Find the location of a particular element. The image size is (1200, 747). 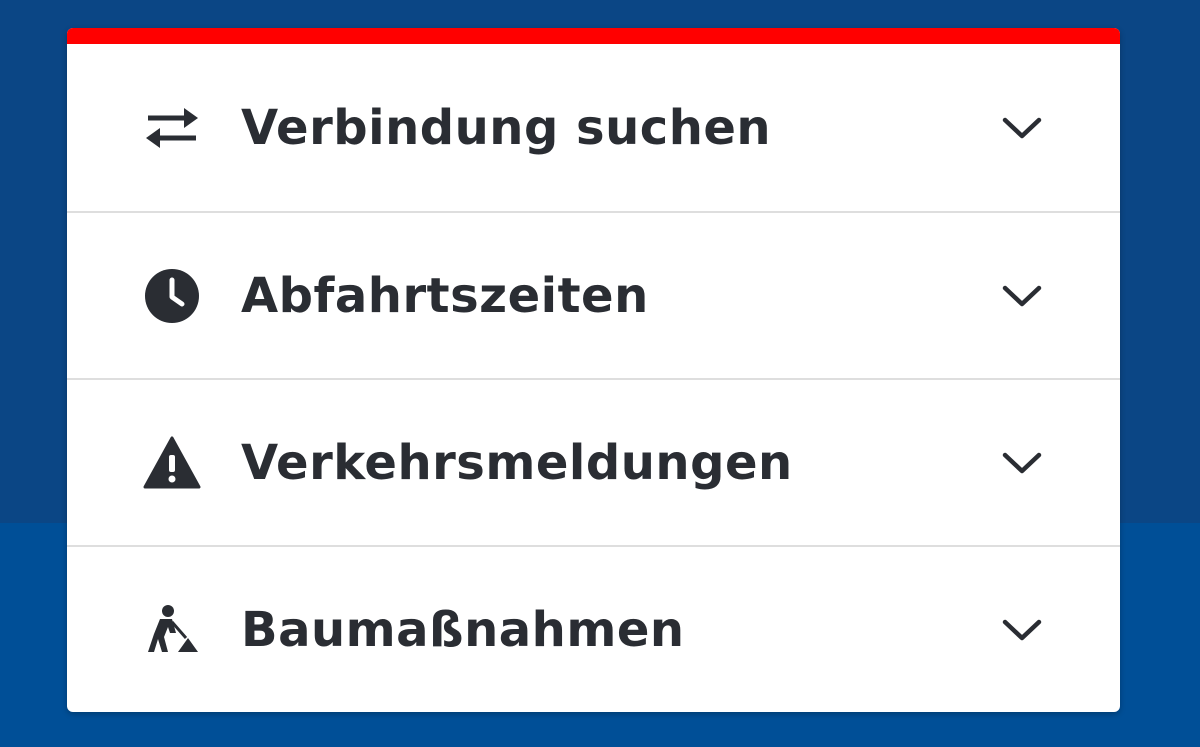

accordion-item-label: Abfahrtszeiten is located at coordinates (445, 295).